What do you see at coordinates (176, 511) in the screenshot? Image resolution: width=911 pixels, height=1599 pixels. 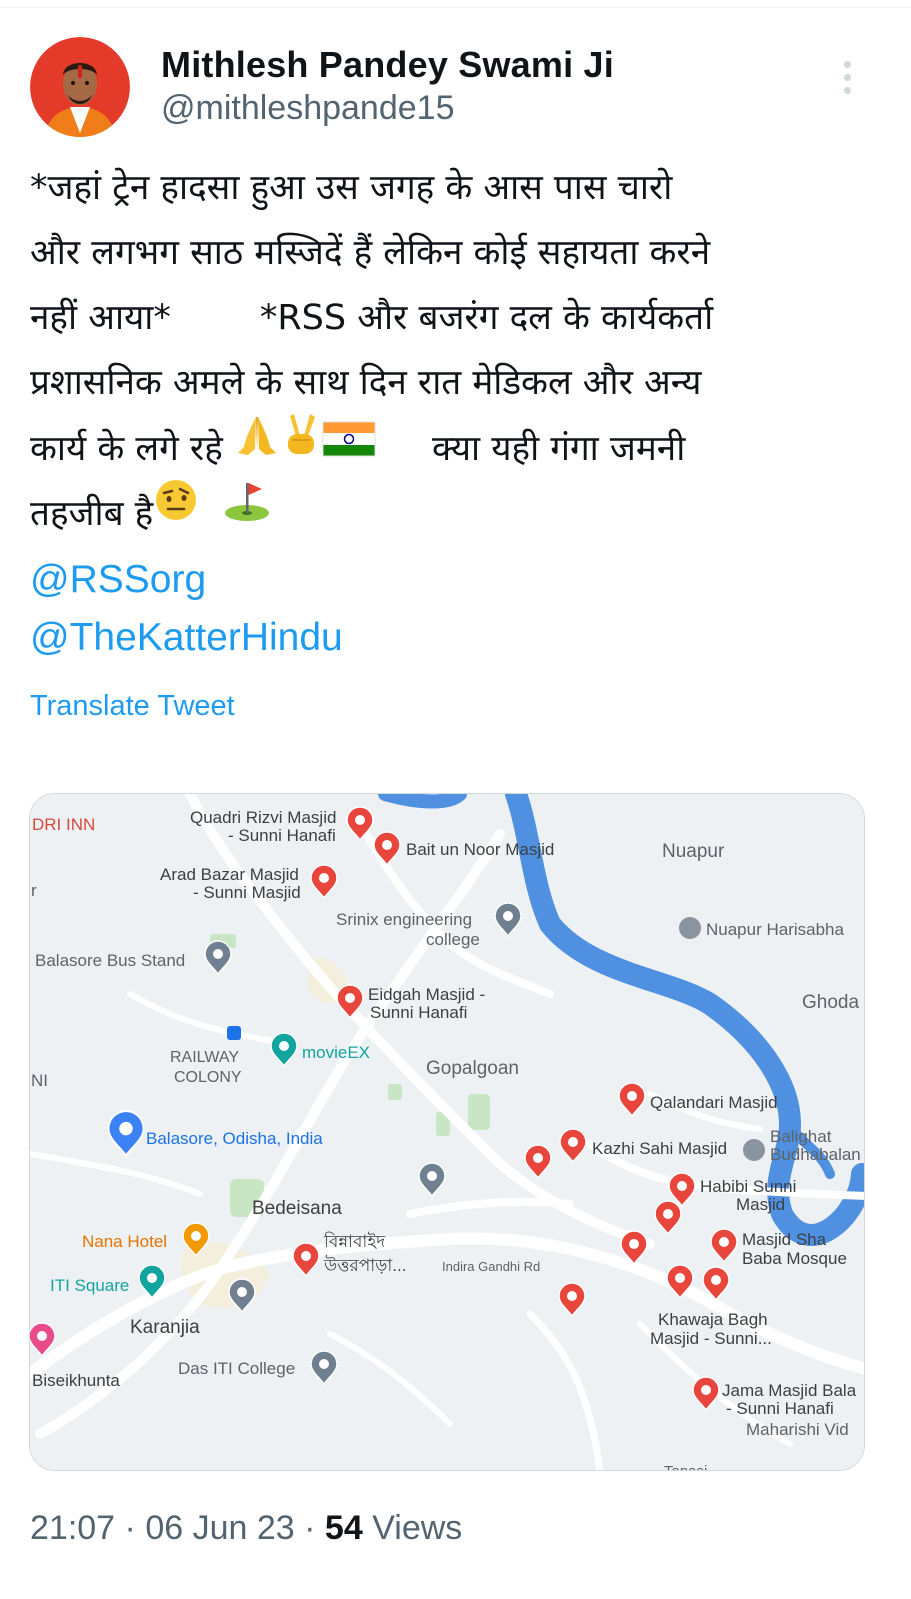 I see `face-with-raised-eyebrow-icon` at bounding box center [176, 511].